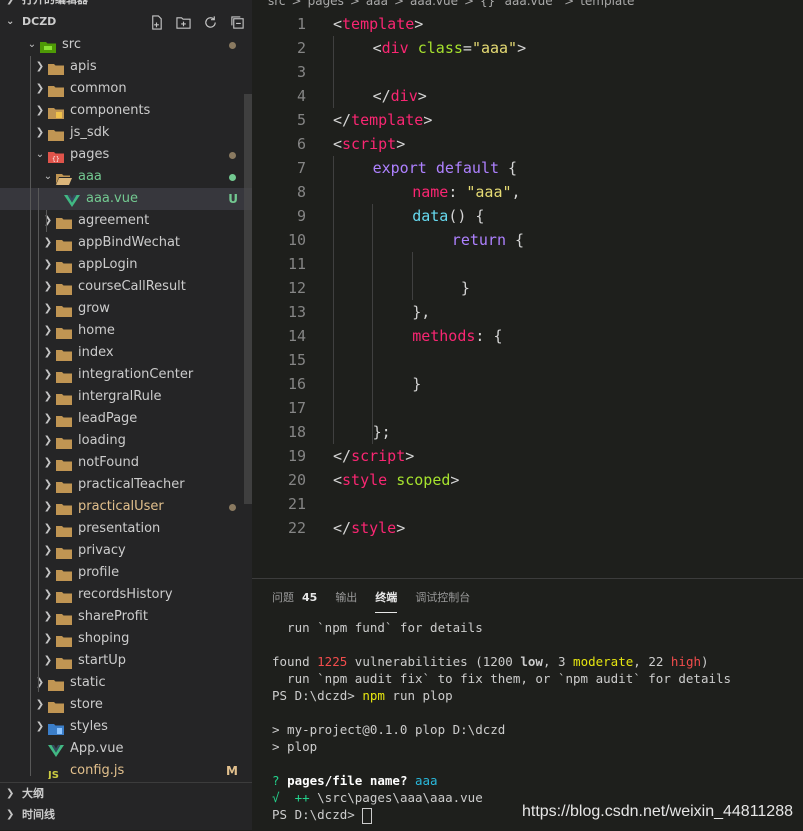 This screenshot has height=831, width=803. What do you see at coordinates (156, 22) in the screenshot?
I see `new-file-icon` at bounding box center [156, 22].